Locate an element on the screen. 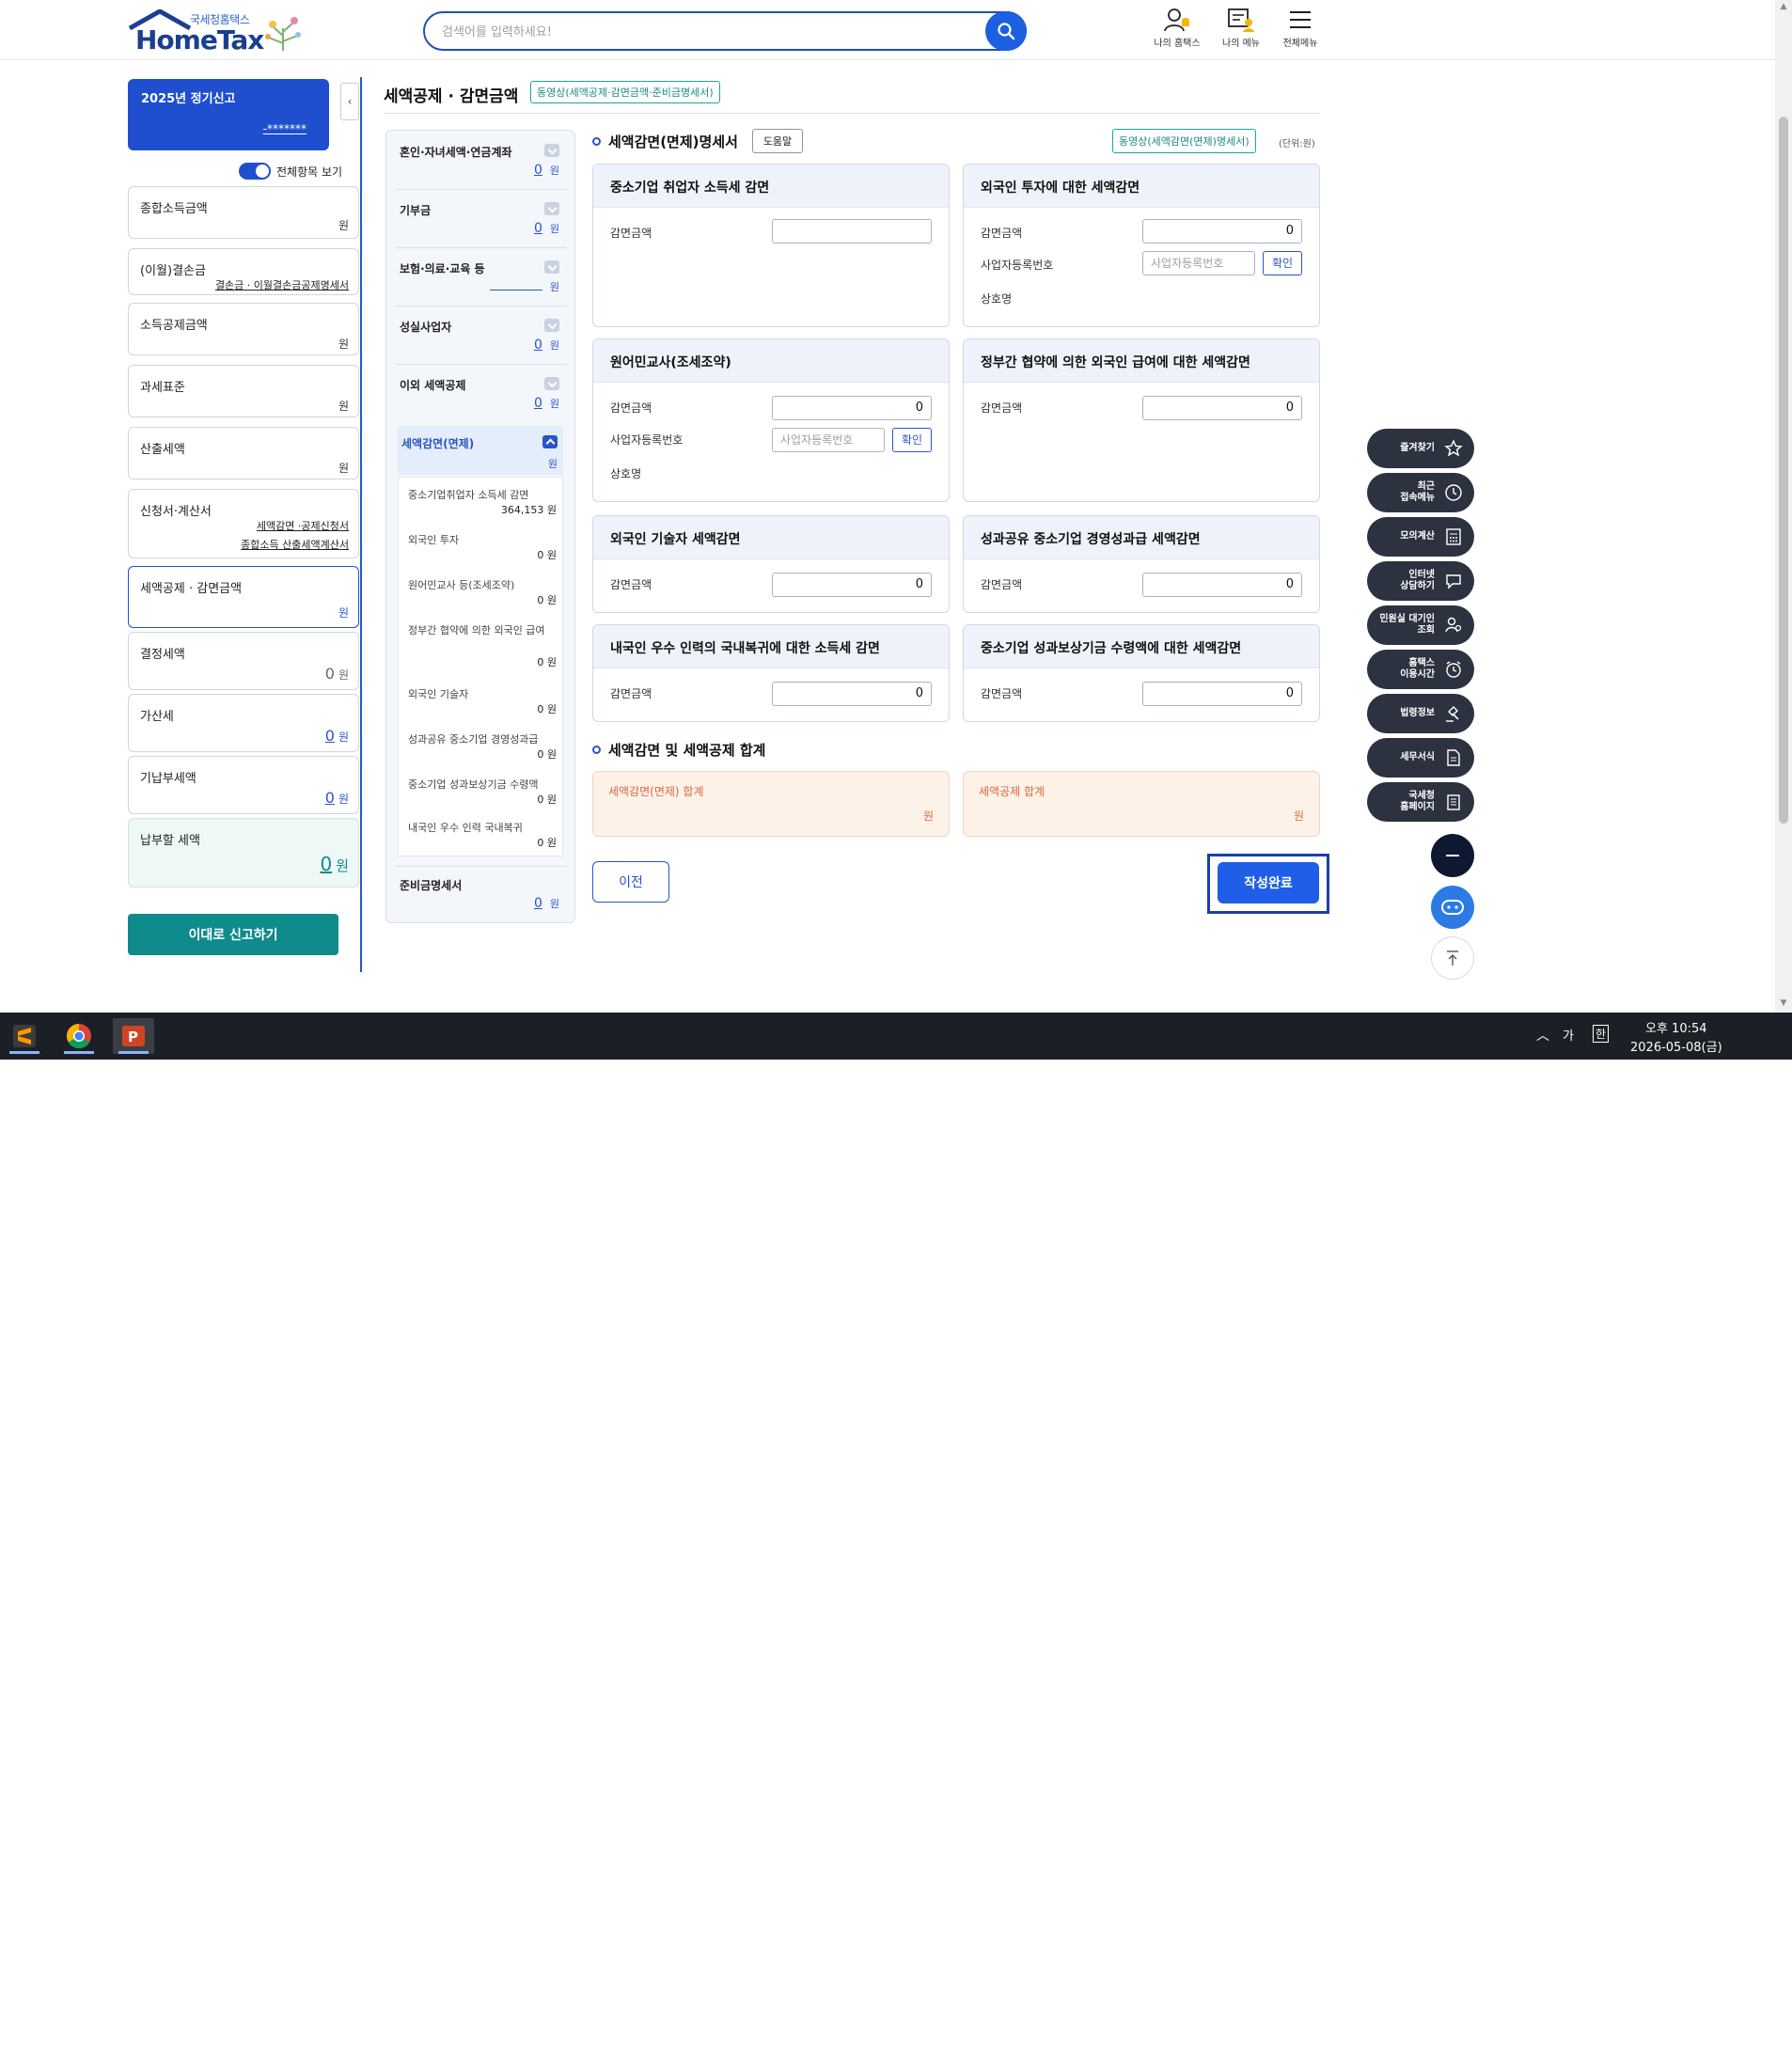 This screenshot has width=1792, height=2058. collapse-sidebar-button: ‹ is located at coordinates (349, 101).